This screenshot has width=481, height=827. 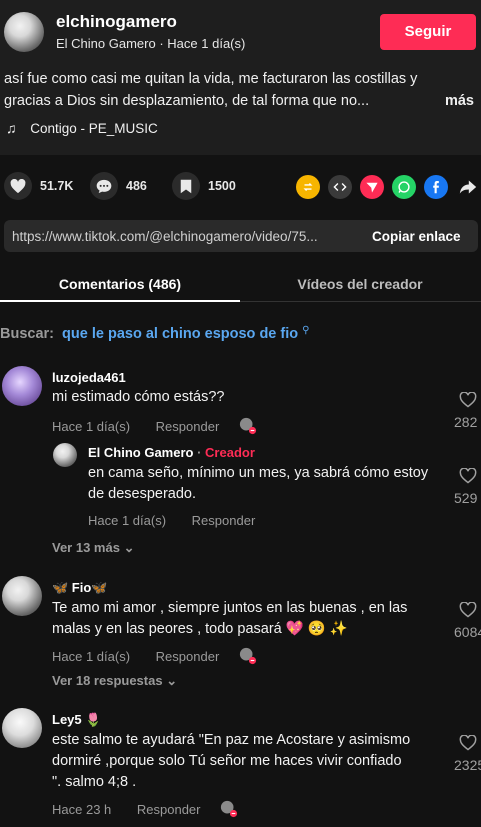 I want to click on music-link: ♫ Contigo - PE_MUSIC, so click(x=82, y=128).